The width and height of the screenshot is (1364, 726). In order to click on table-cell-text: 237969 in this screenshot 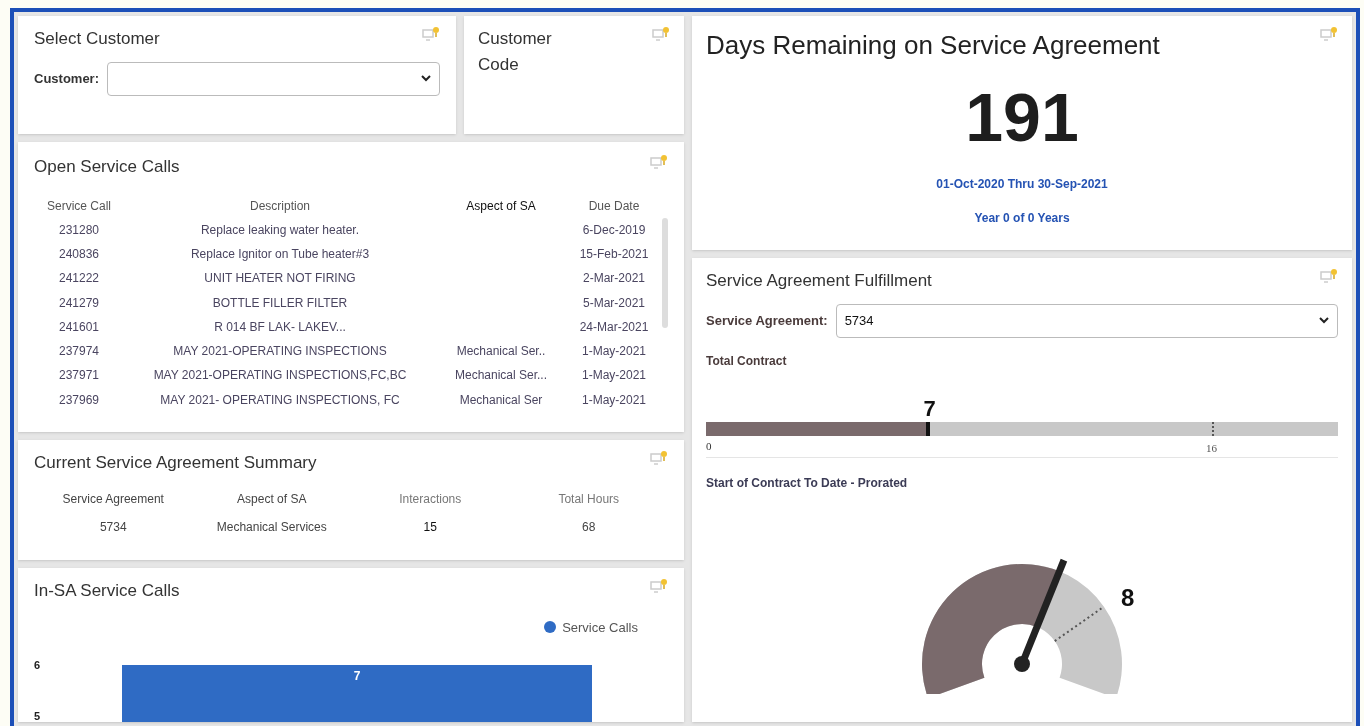, I will do `click(78, 400)`.